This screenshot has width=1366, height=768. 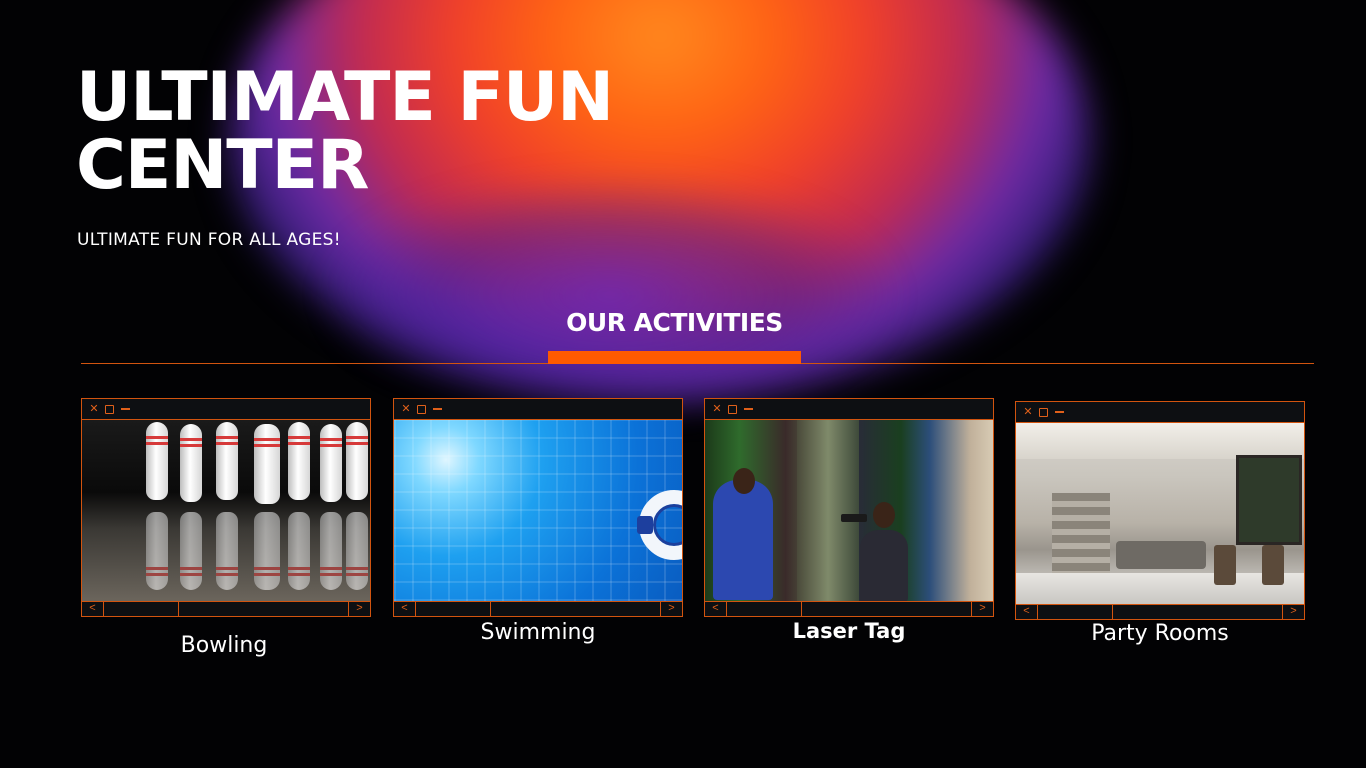 What do you see at coordinates (1160, 633) in the screenshot?
I see `activity-label-party-rooms: Party Rooms` at bounding box center [1160, 633].